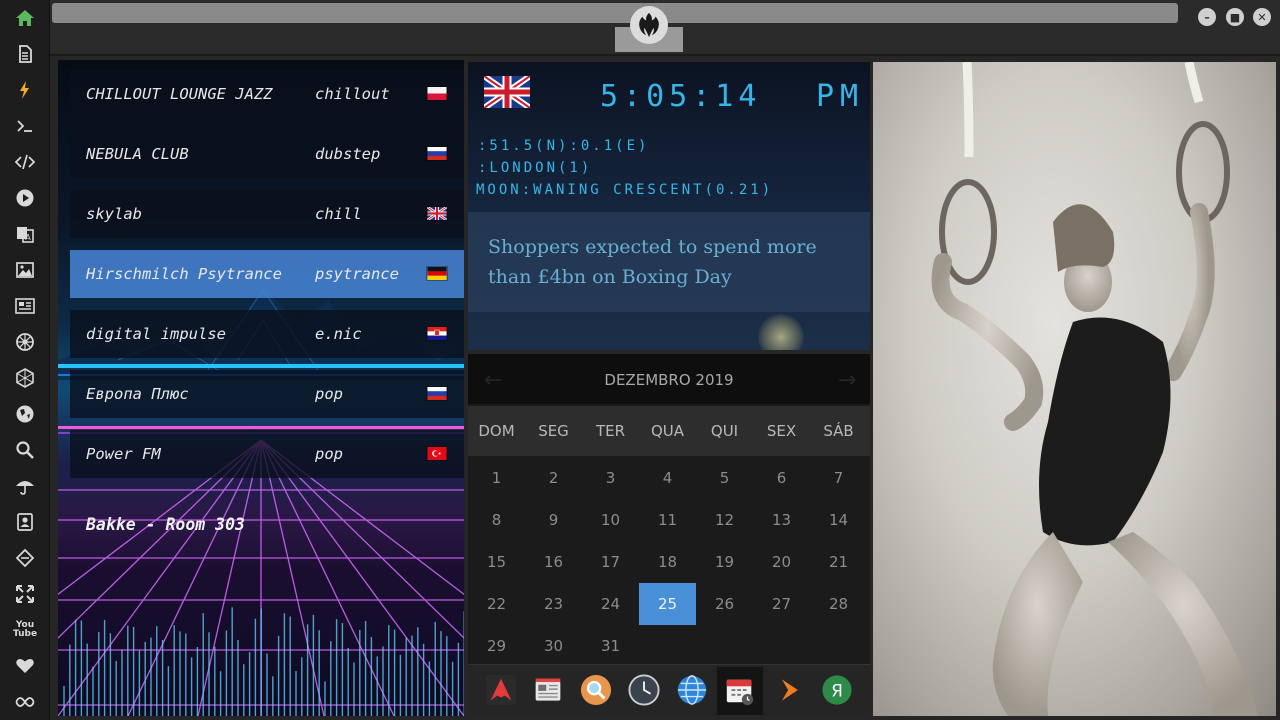  What do you see at coordinates (838, 478) in the screenshot?
I see `calendar-day: 7` at bounding box center [838, 478].